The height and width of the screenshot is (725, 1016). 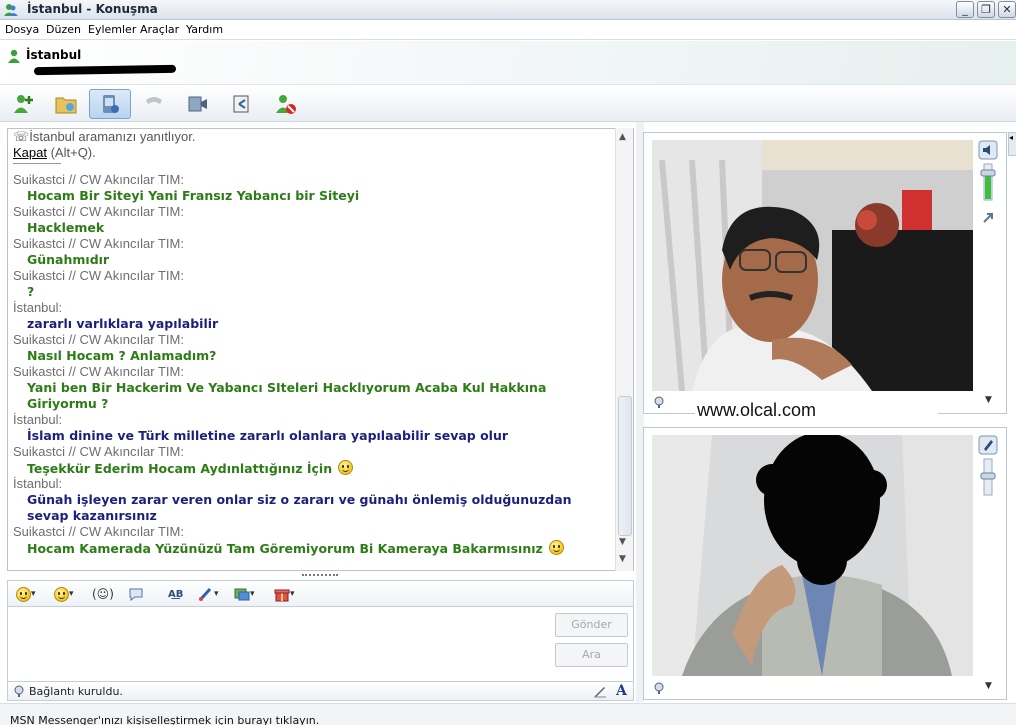 I want to click on minimize-button: _, so click(x=965, y=9).